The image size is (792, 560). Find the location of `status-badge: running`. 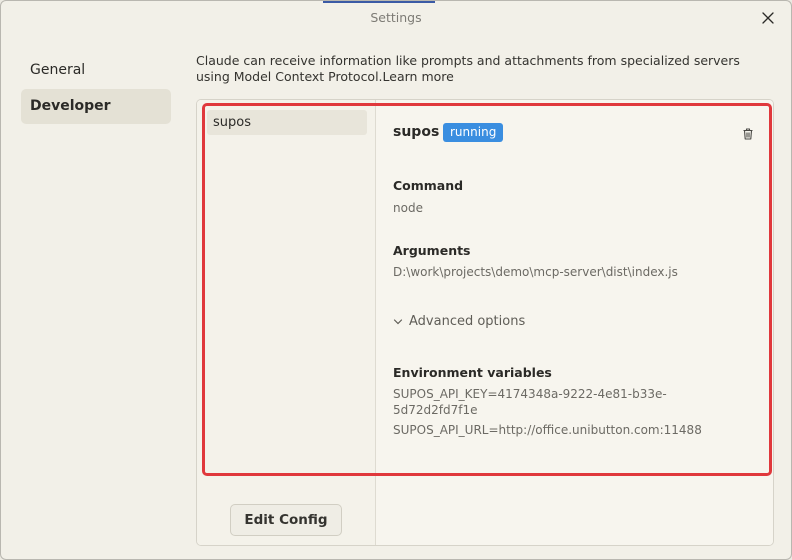

status-badge: running is located at coordinates (473, 132).